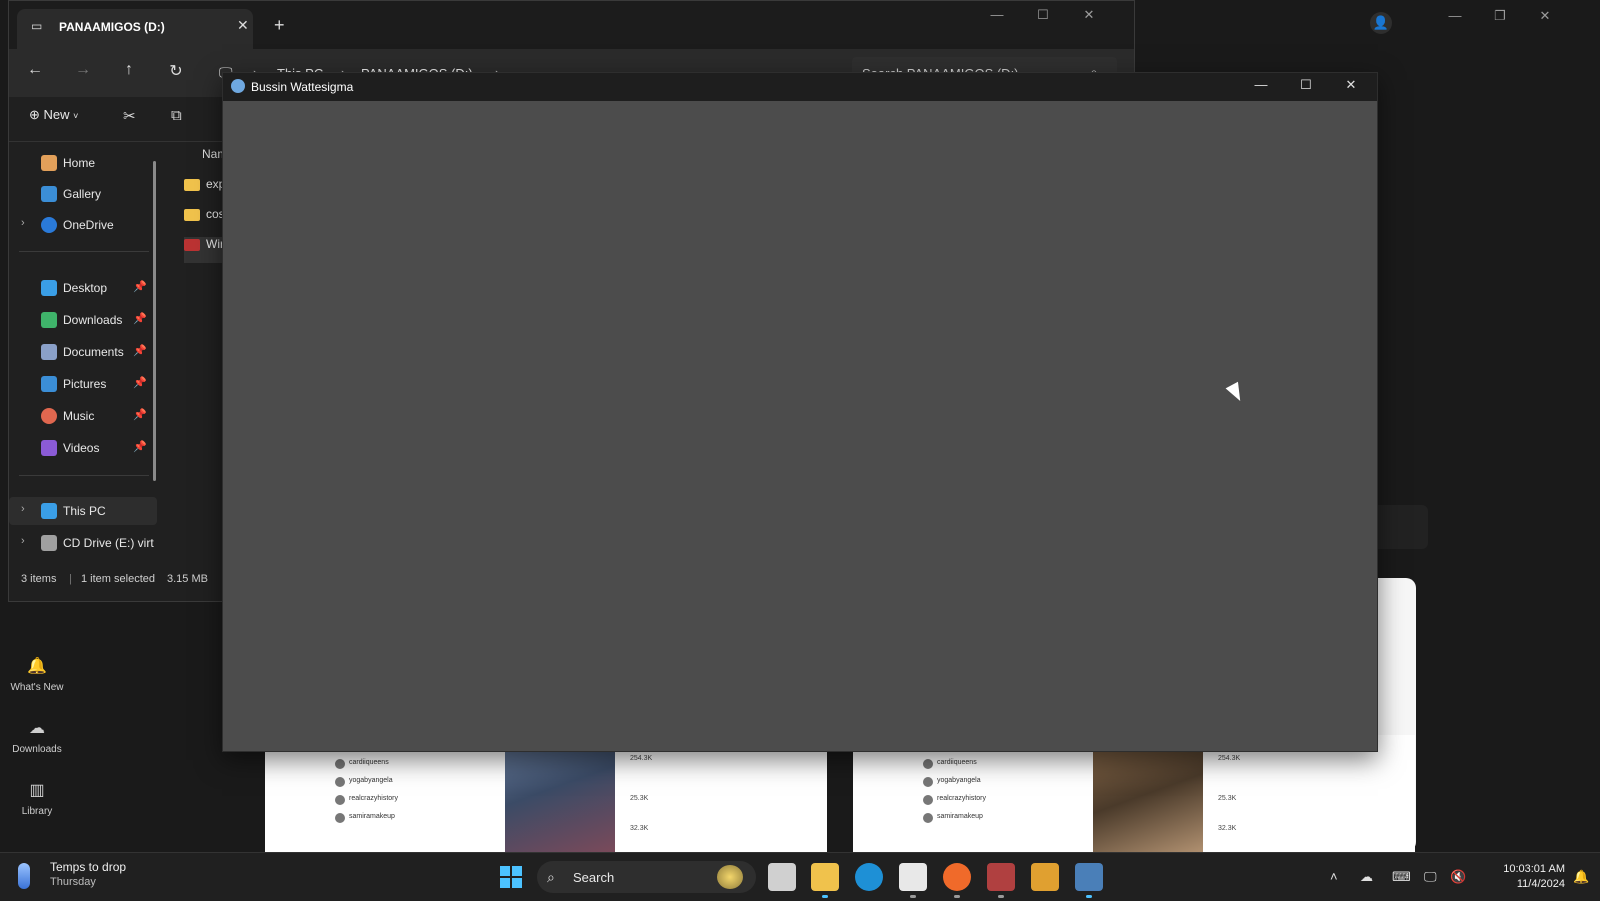  Describe the element at coordinates (49, 543) in the screenshot. I see `cd-drive-icon` at that location.